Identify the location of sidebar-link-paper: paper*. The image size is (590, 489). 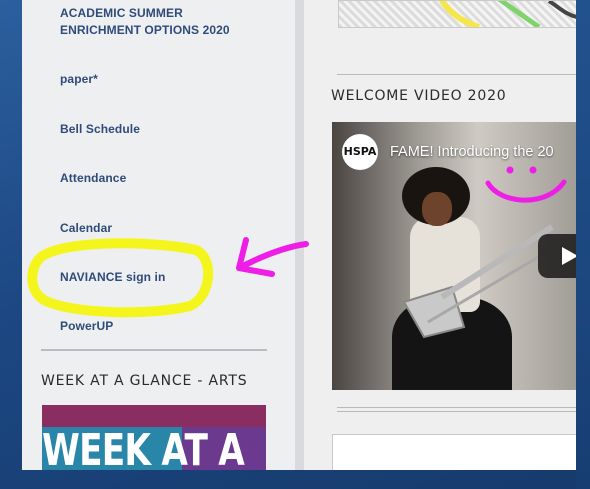
(79, 79).